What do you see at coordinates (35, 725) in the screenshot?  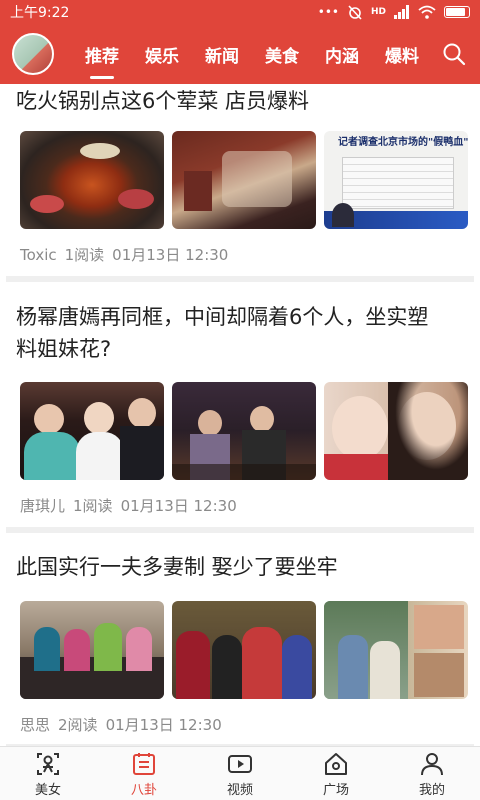 I see `article-author: 思思` at bounding box center [35, 725].